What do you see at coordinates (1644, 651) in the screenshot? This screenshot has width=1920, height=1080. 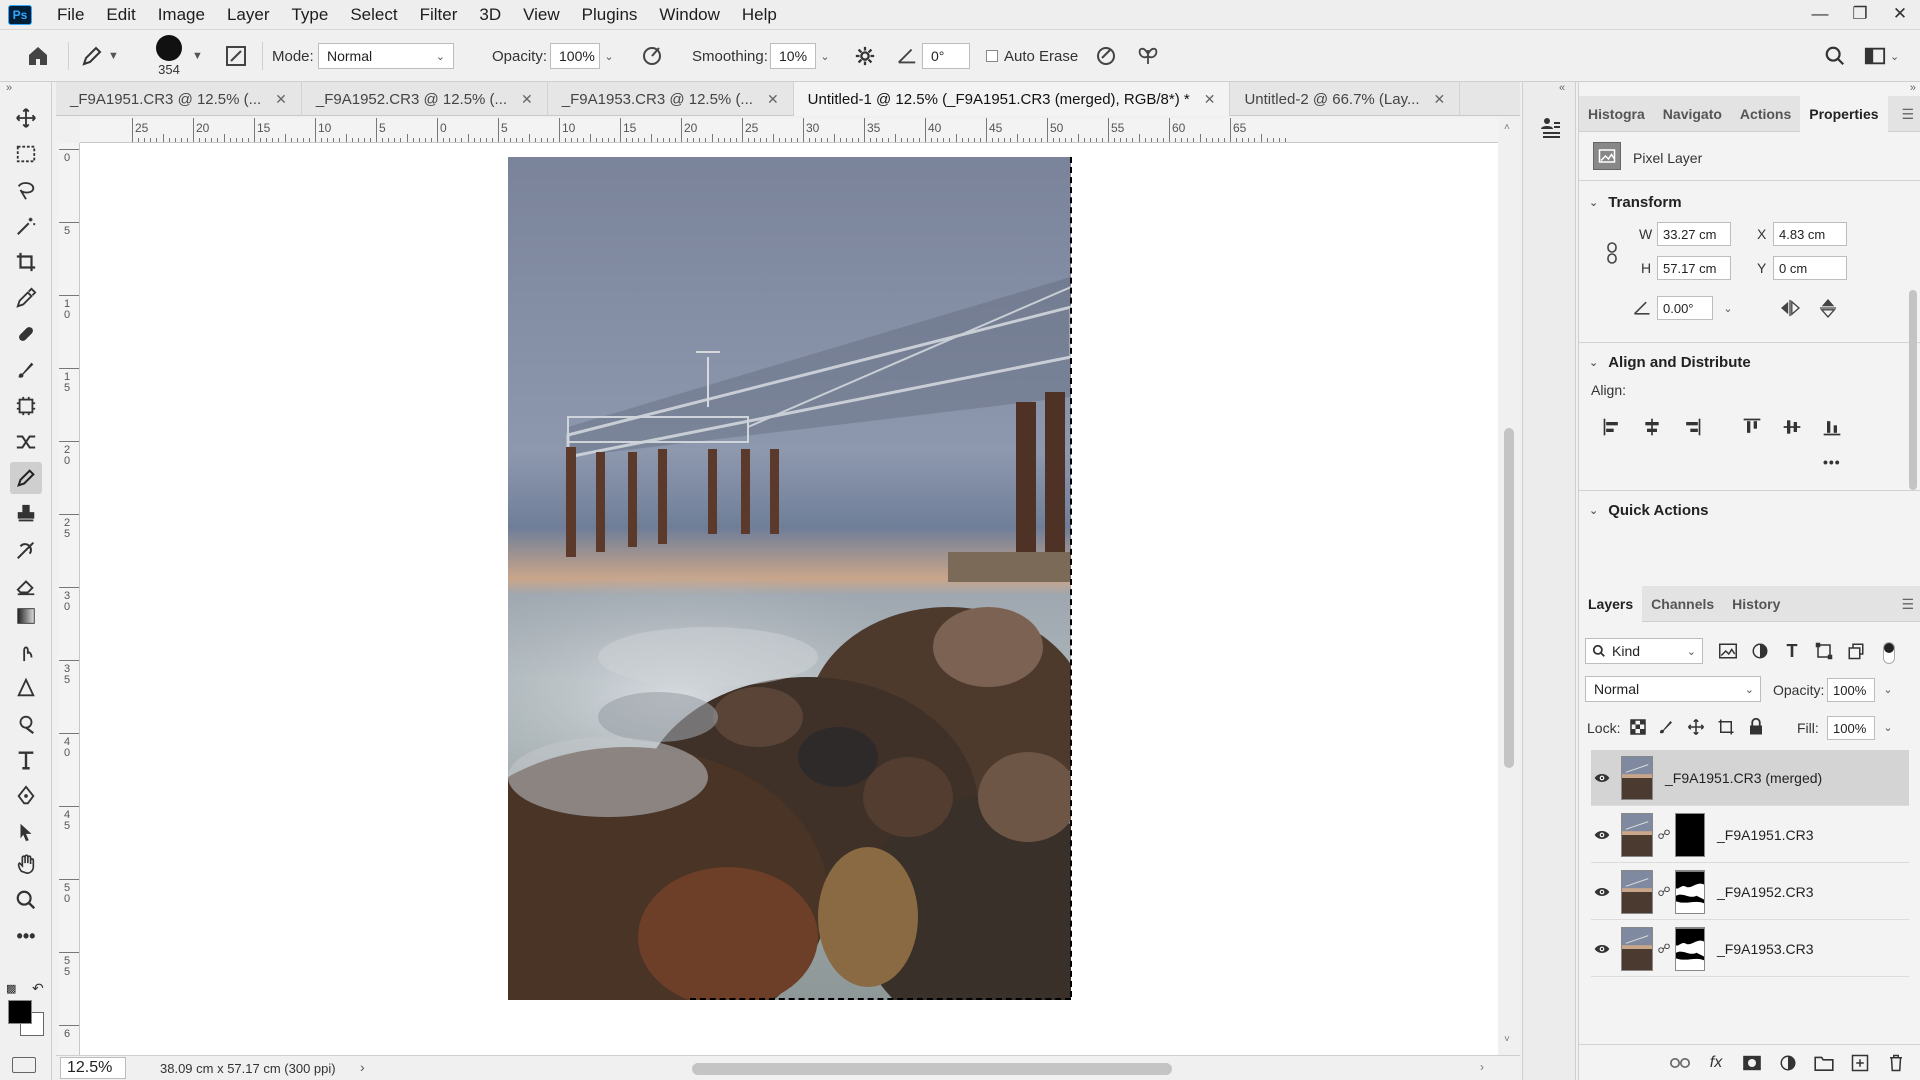 I see `layer-filter-select: Kind ⌄` at bounding box center [1644, 651].